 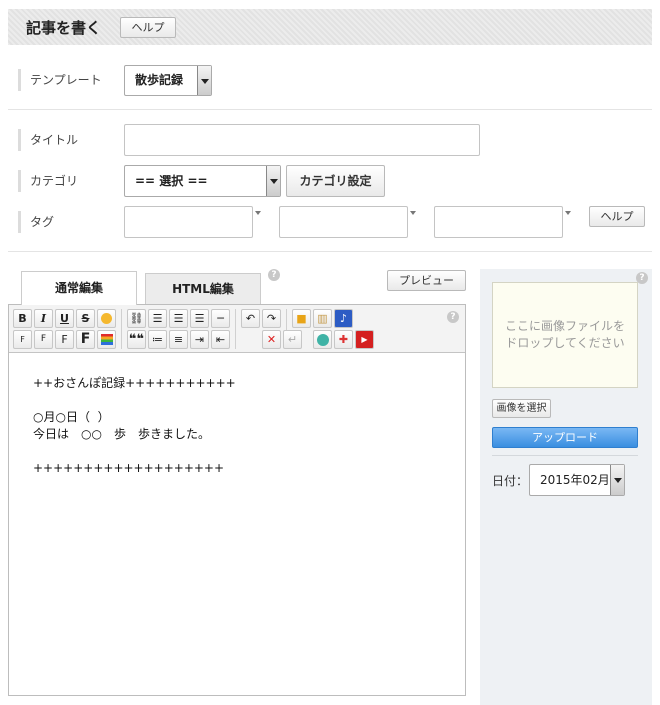 What do you see at coordinates (85, 318) in the screenshot?
I see `strikethrough-button: S` at bounding box center [85, 318].